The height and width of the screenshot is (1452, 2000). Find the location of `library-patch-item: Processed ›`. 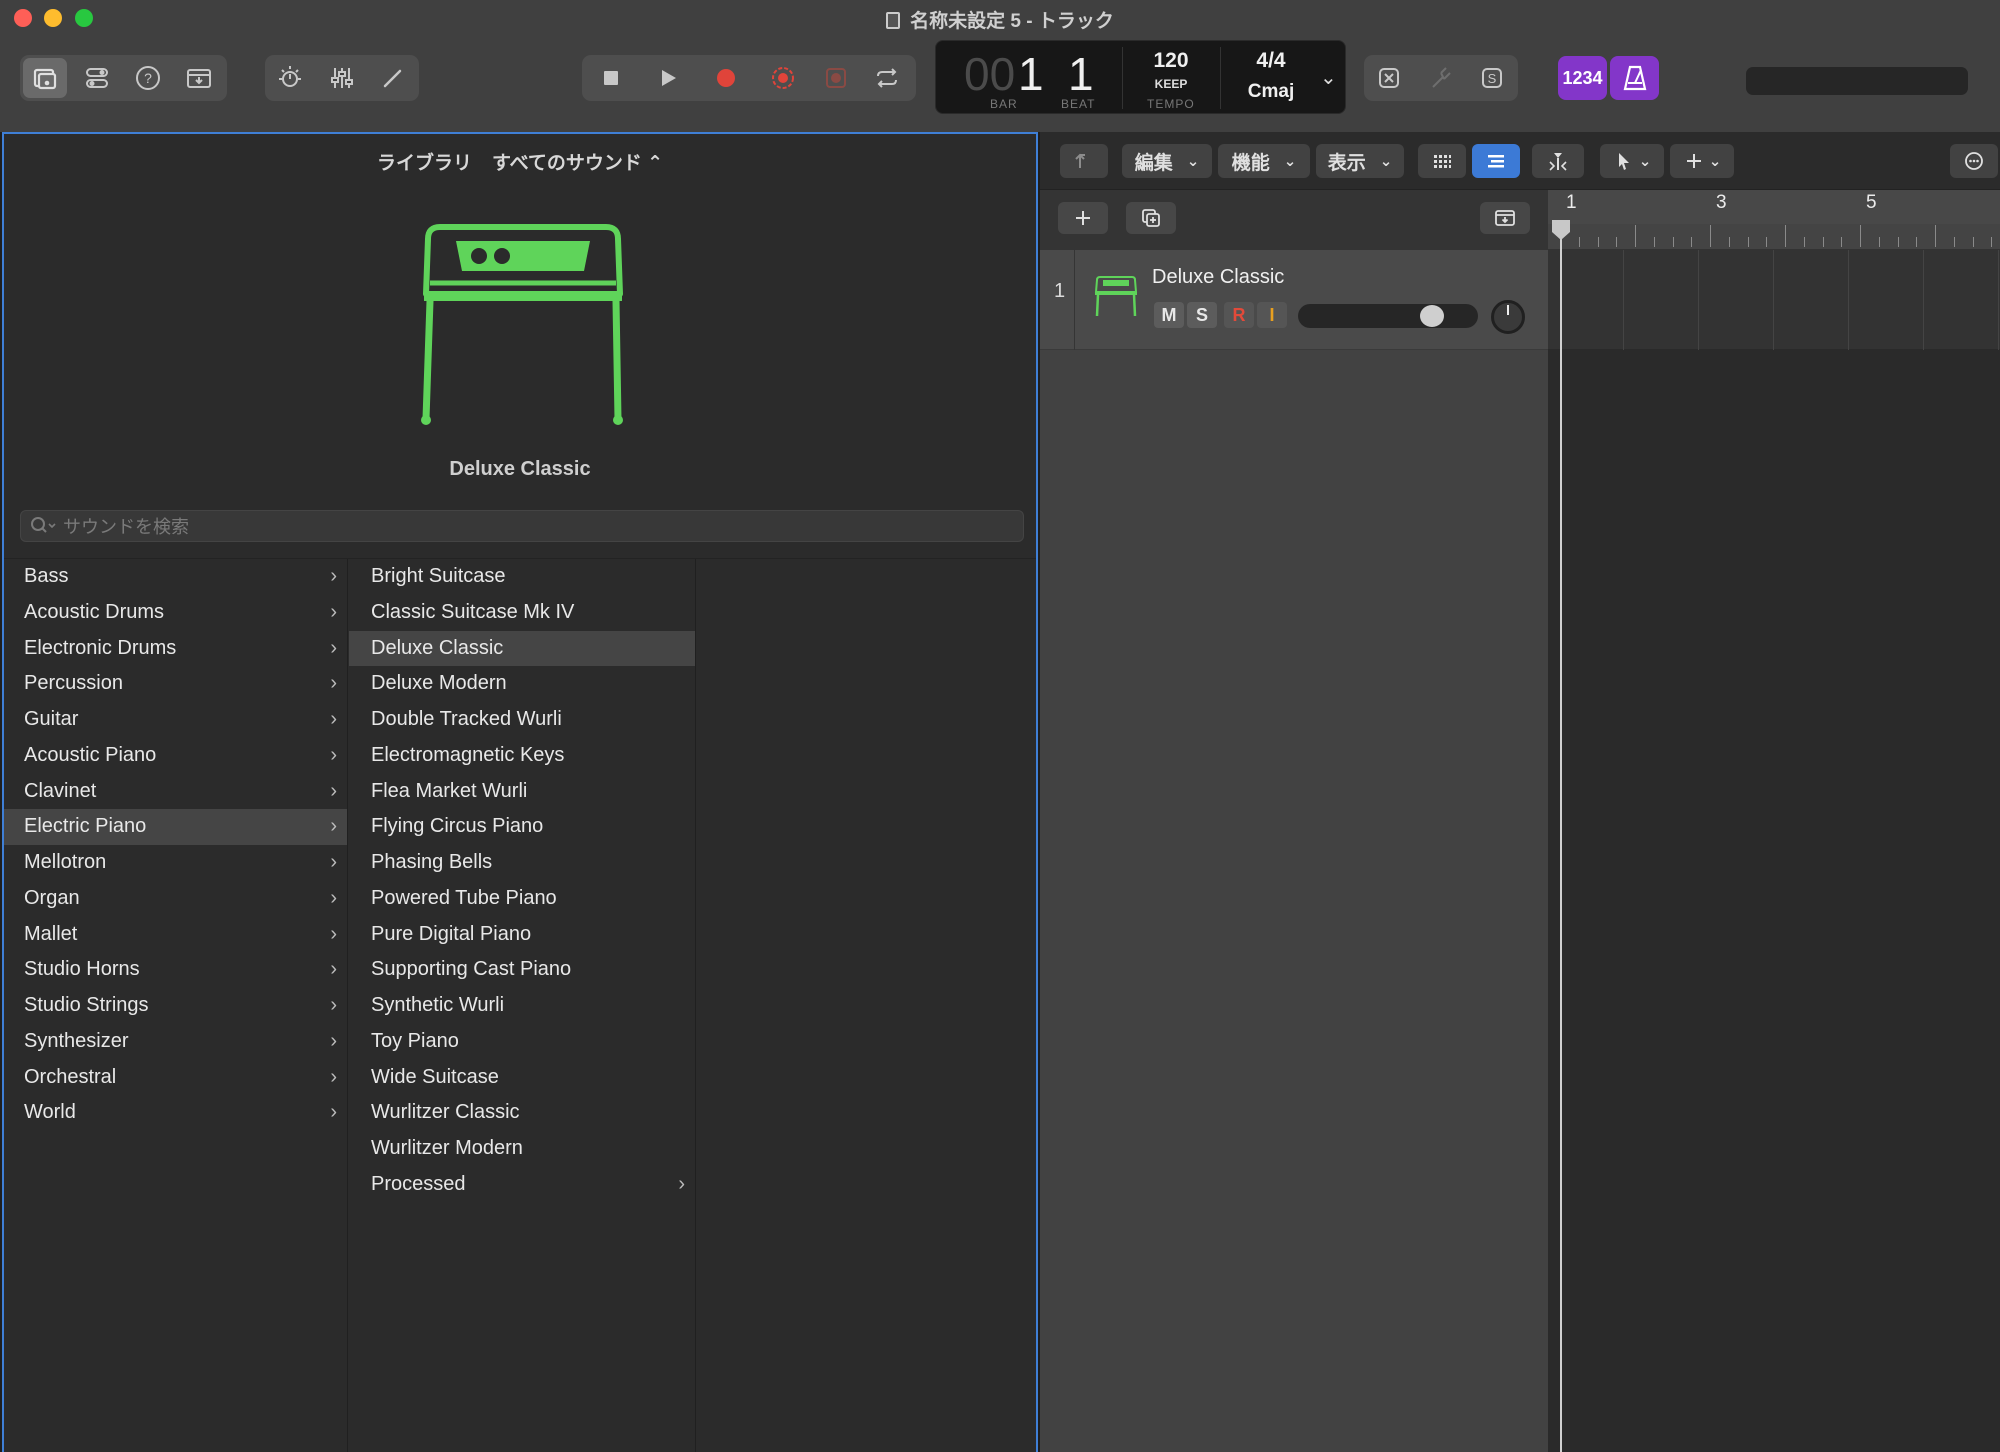

library-patch-item: Processed › is located at coordinates (522, 1185).